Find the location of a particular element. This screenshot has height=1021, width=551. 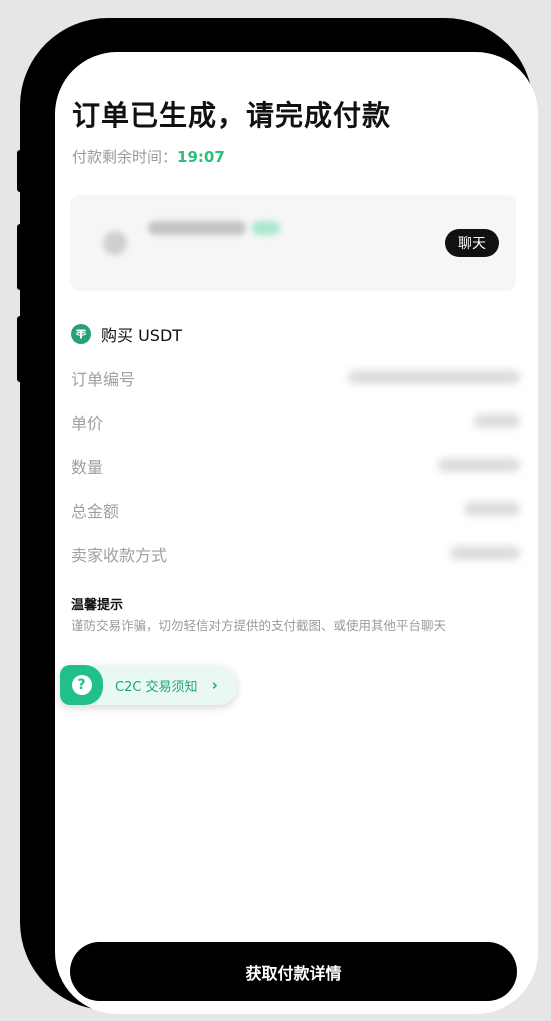

quantity-label: 数量 is located at coordinates (87, 467).